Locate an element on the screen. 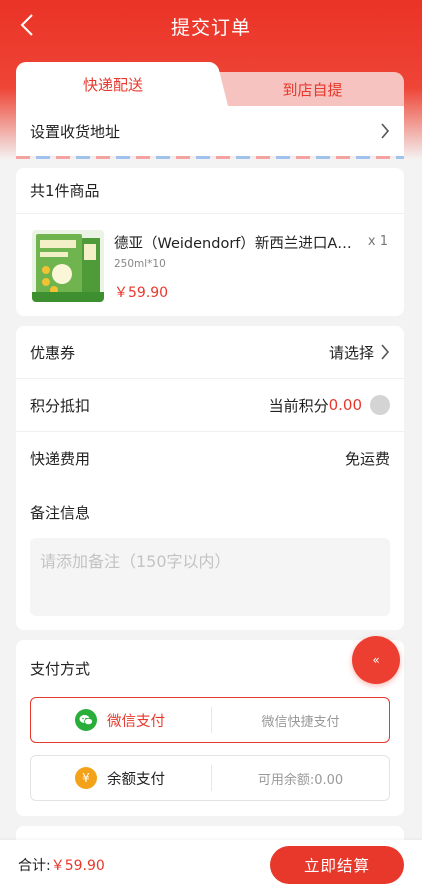 The height and width of the screenshot is (890, 422). page-title: 提交订单 is located at coordinates (210, 27).